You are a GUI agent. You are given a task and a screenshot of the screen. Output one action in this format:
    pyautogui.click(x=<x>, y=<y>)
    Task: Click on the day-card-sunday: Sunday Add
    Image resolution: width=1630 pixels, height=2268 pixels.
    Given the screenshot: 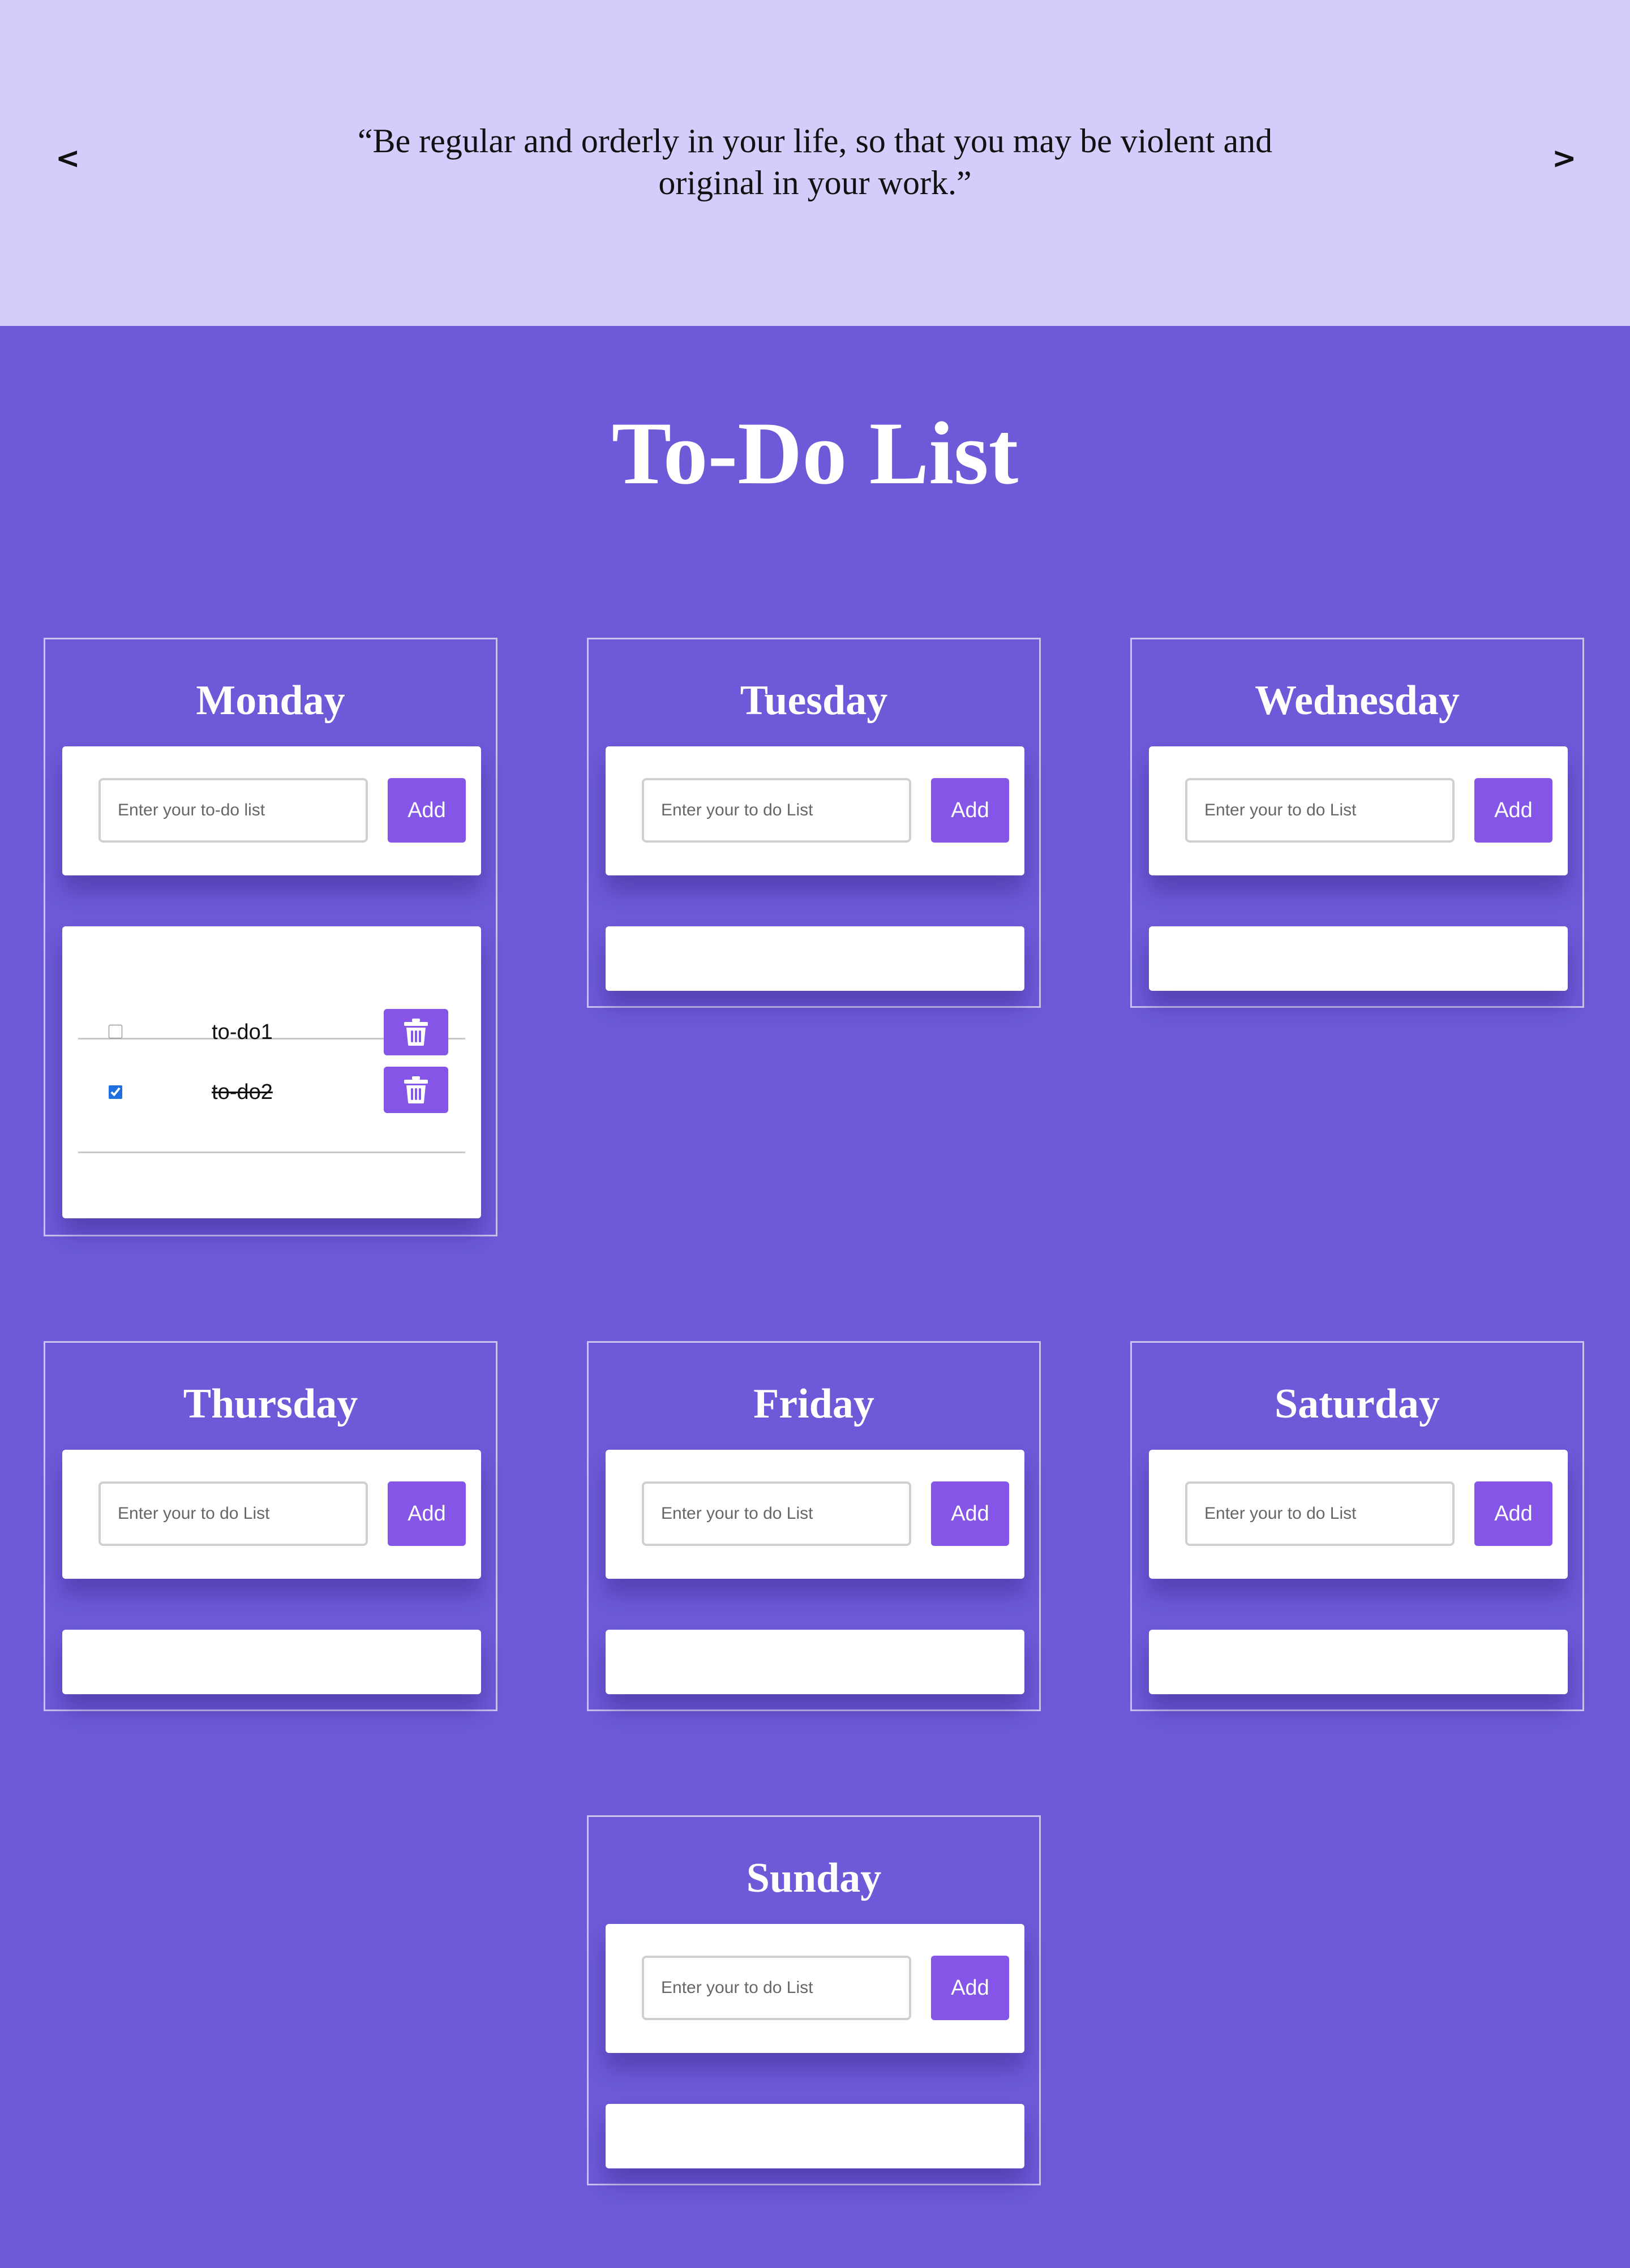 What is the action you would take?
    pyautogui.click(x=814, y=2000)
    